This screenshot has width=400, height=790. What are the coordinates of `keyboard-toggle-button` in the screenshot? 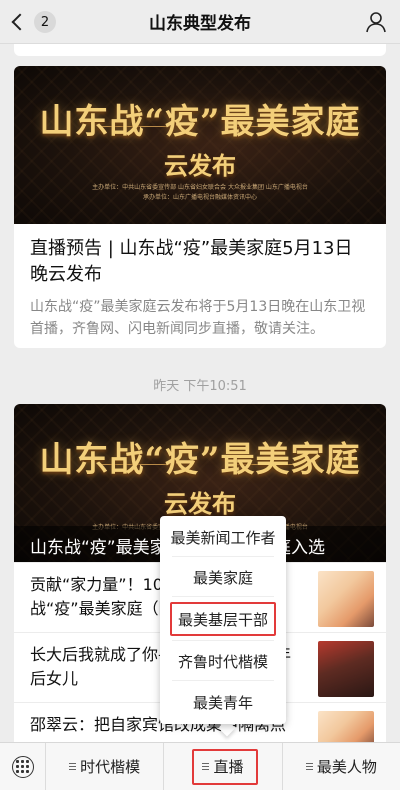 It's located at (23, 766).